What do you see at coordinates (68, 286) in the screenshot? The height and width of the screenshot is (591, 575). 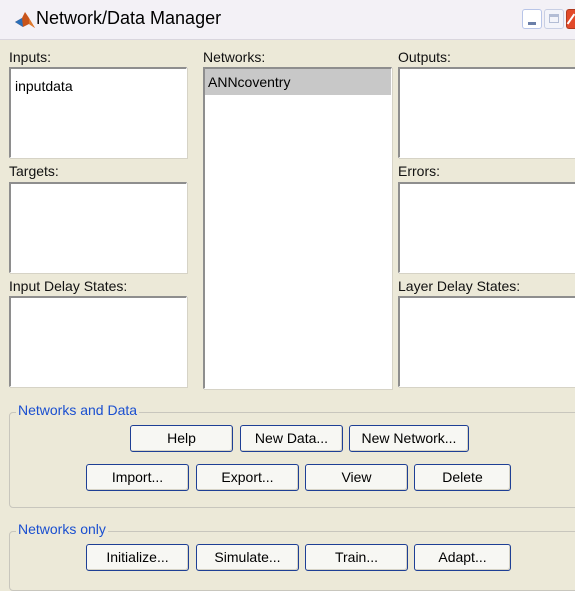 I see `input-delay-states-label: Input Delay States:` at bounding box center [68, 286].